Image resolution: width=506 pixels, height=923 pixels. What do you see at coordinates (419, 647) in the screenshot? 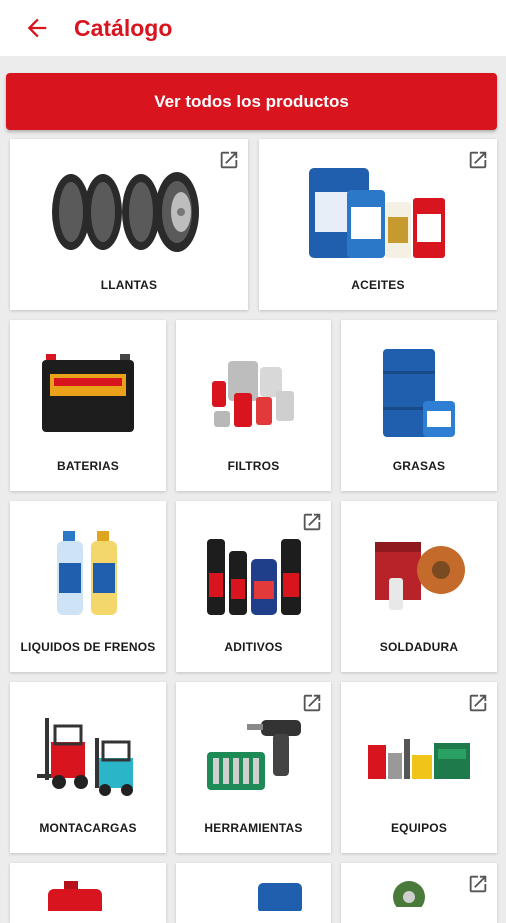
I see `category-label: SOLDADURA` at bounding box center [419, 647].